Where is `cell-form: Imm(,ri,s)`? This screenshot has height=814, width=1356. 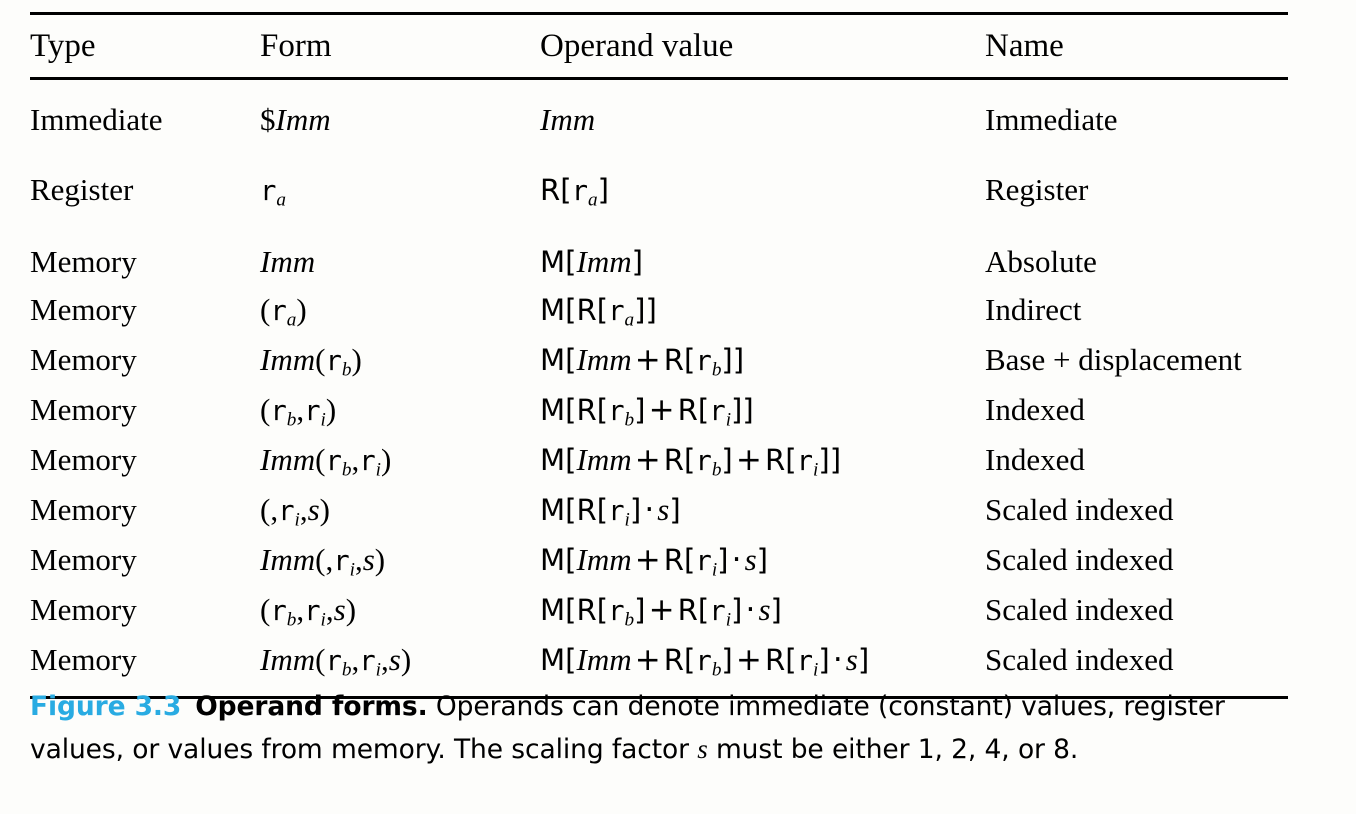 cell-form: Imm(,ri,s) is located at coordinates (323, 561).